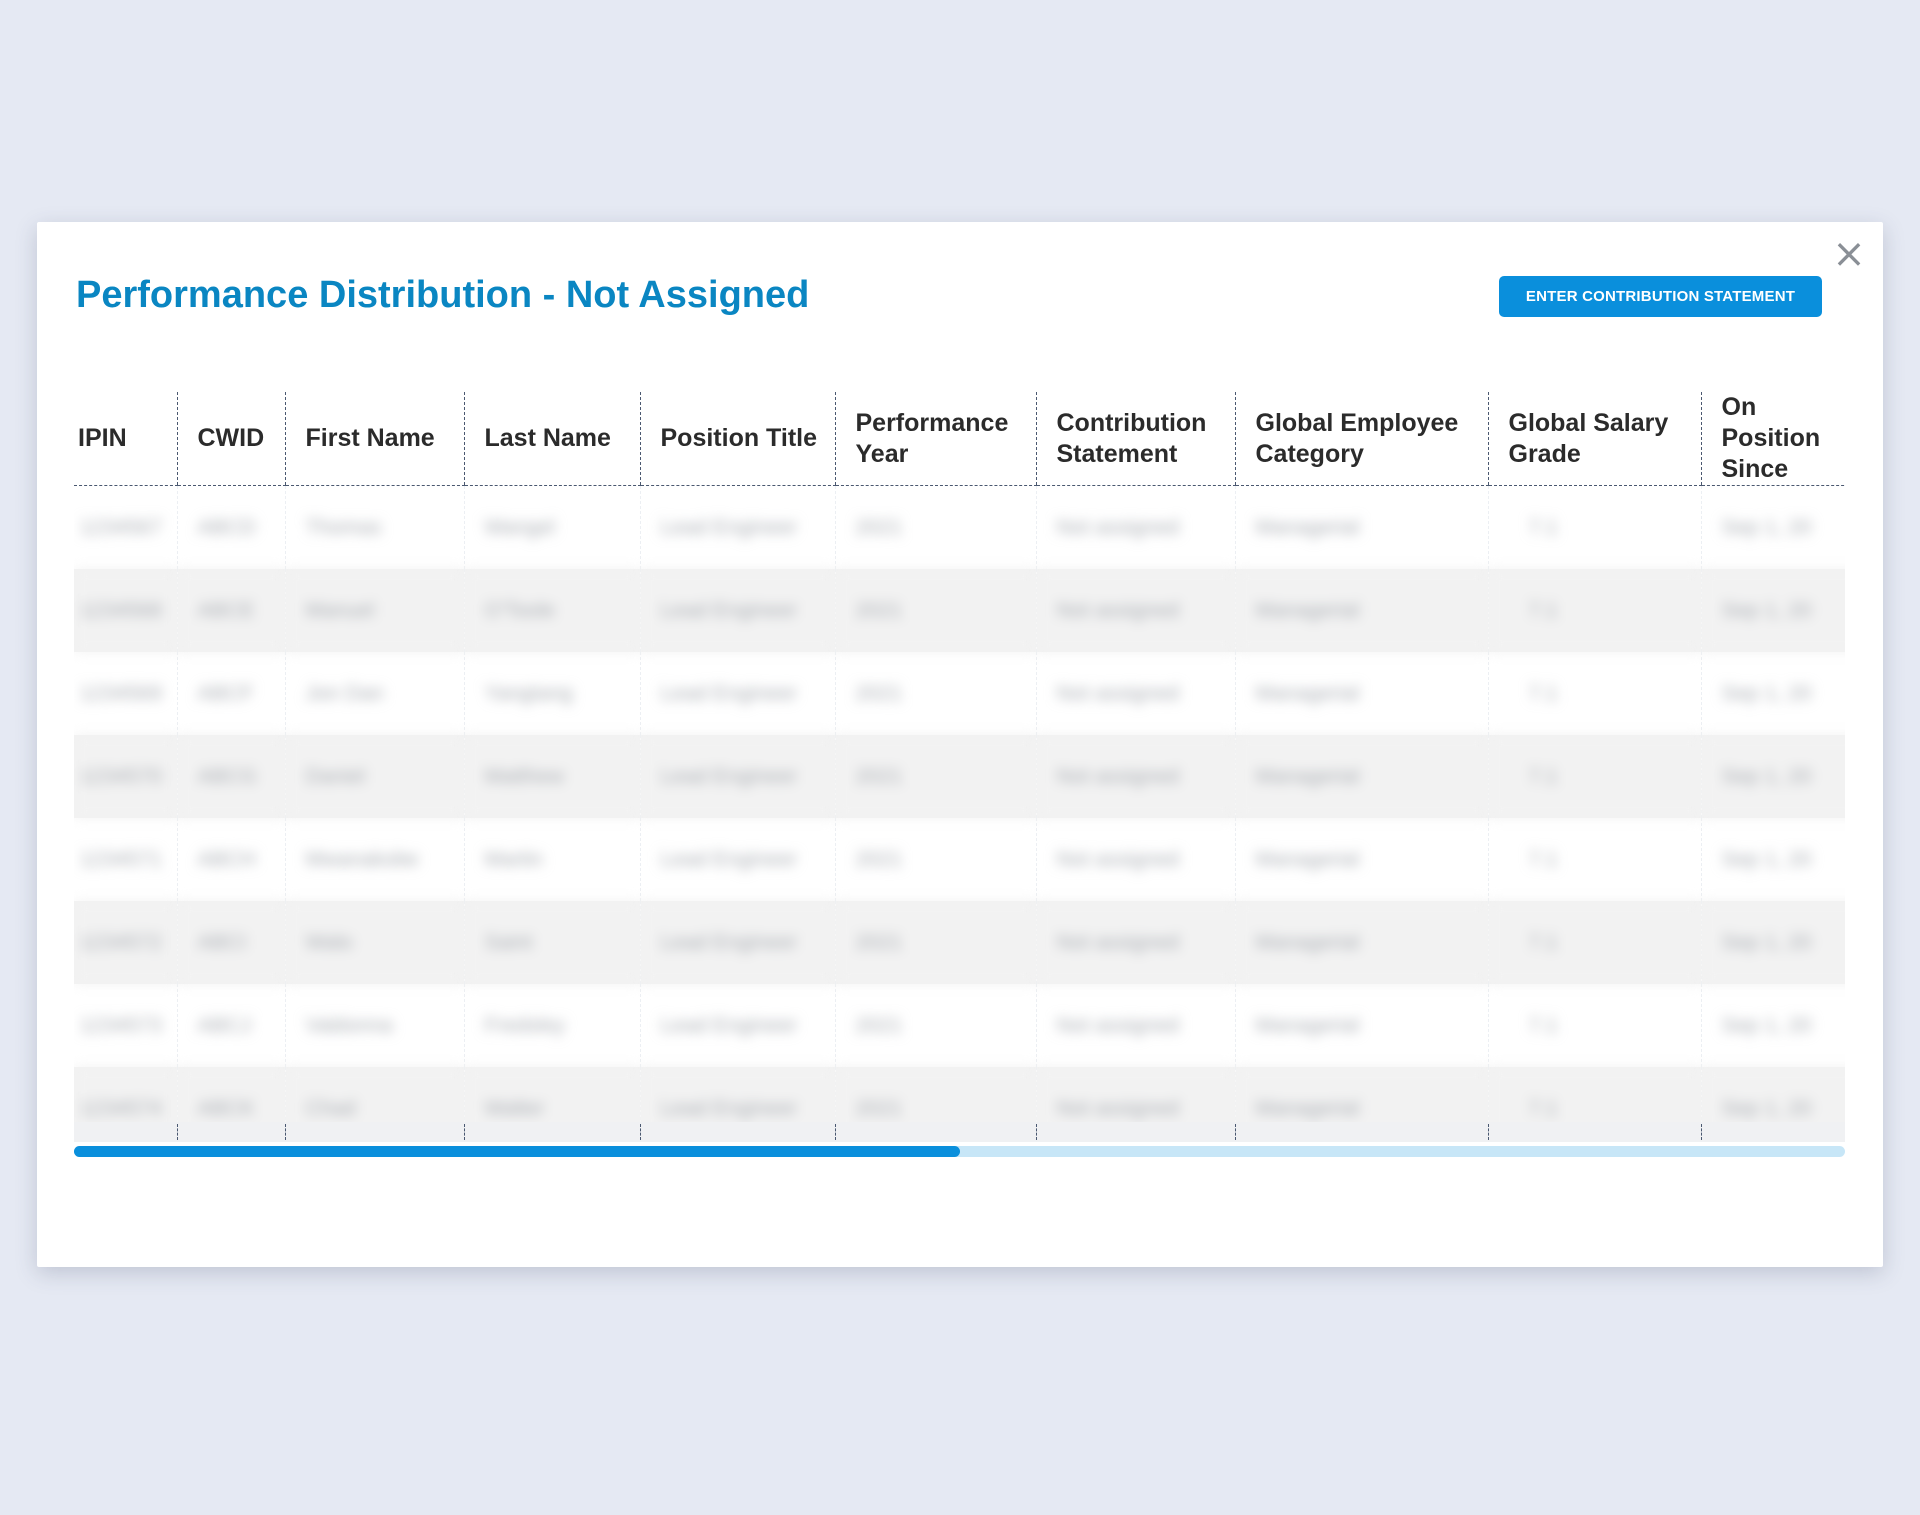  I want to click on cell-last-name: Martin, so click(551, 859).